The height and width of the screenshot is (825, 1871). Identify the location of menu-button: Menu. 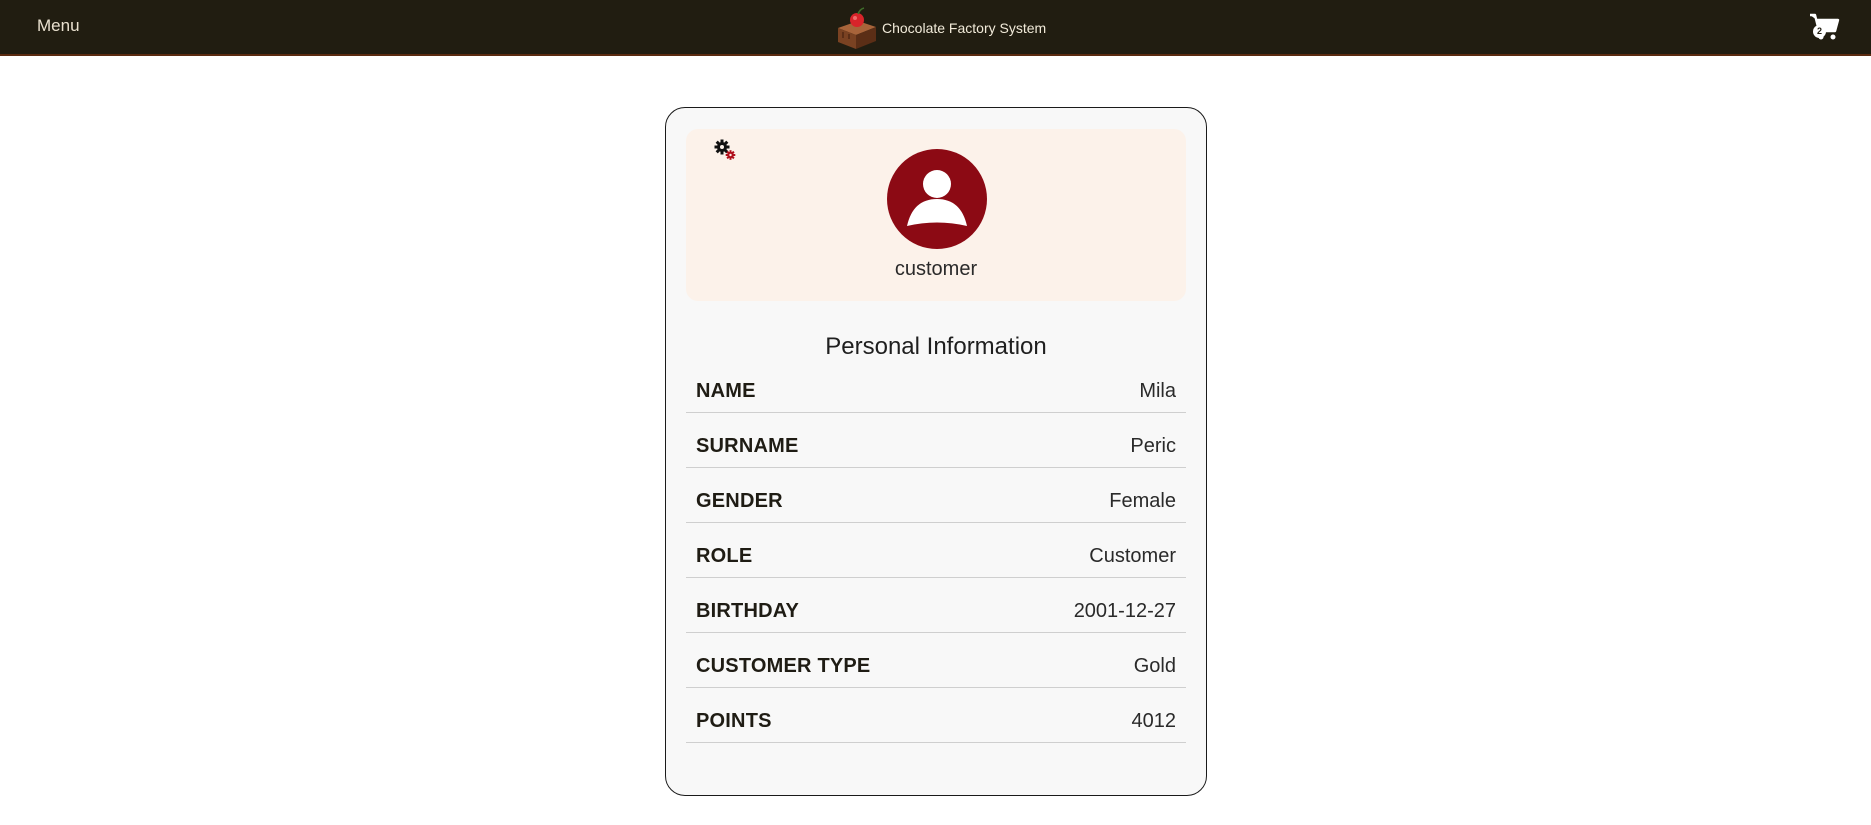
(58, 26).